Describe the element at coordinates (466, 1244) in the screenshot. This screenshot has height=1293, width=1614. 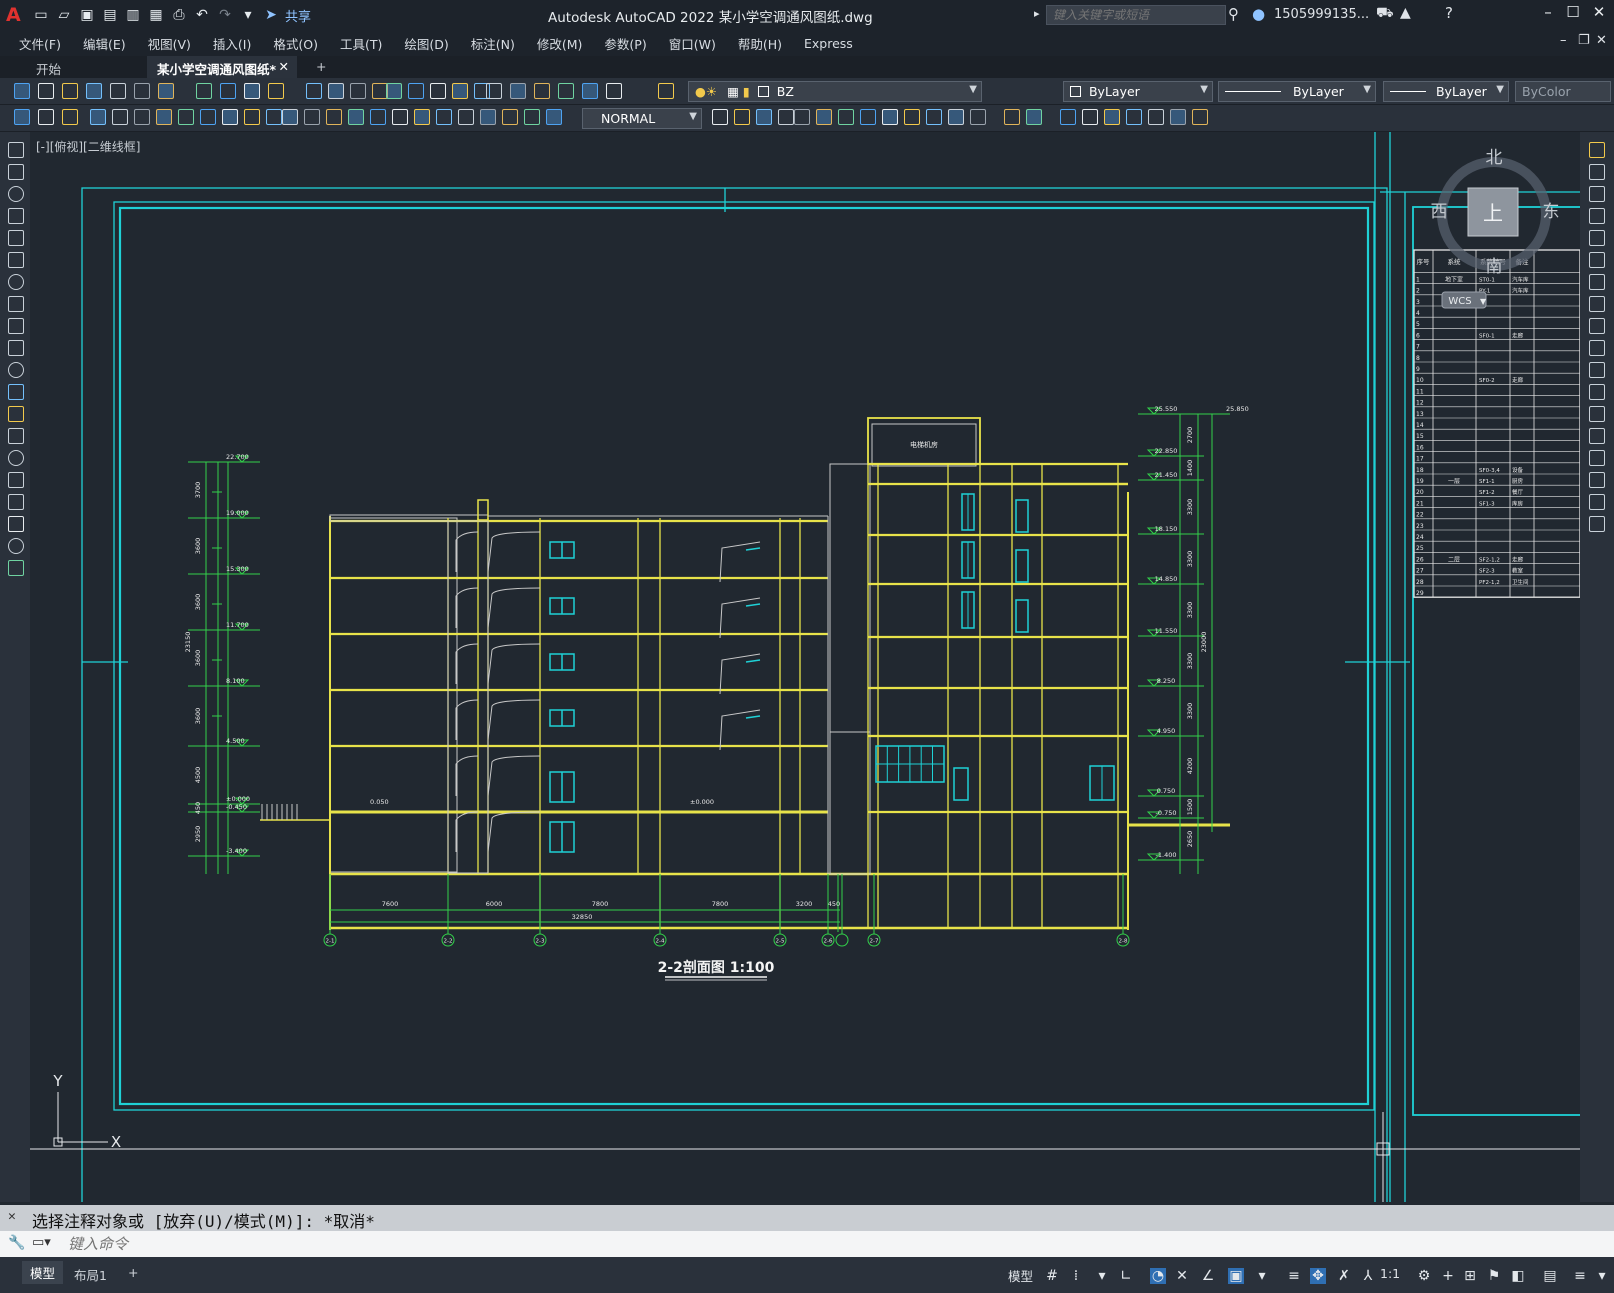
I see `command-input` at that location.